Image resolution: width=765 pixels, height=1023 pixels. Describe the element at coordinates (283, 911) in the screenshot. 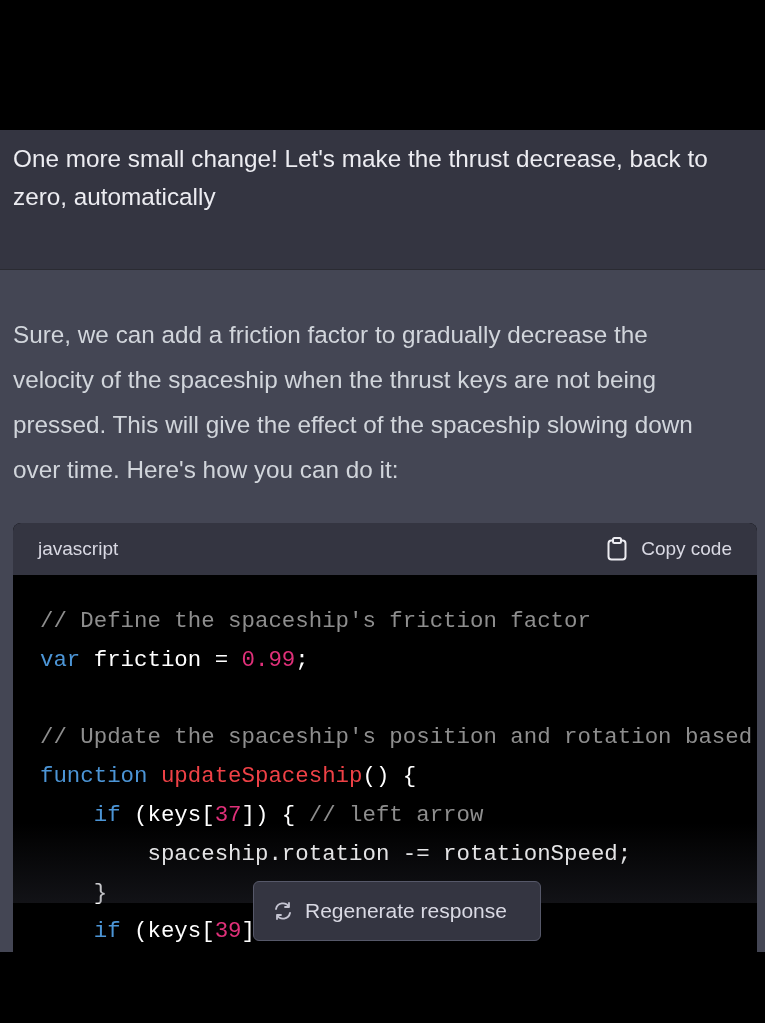

I see `refresh-icon` at that location.